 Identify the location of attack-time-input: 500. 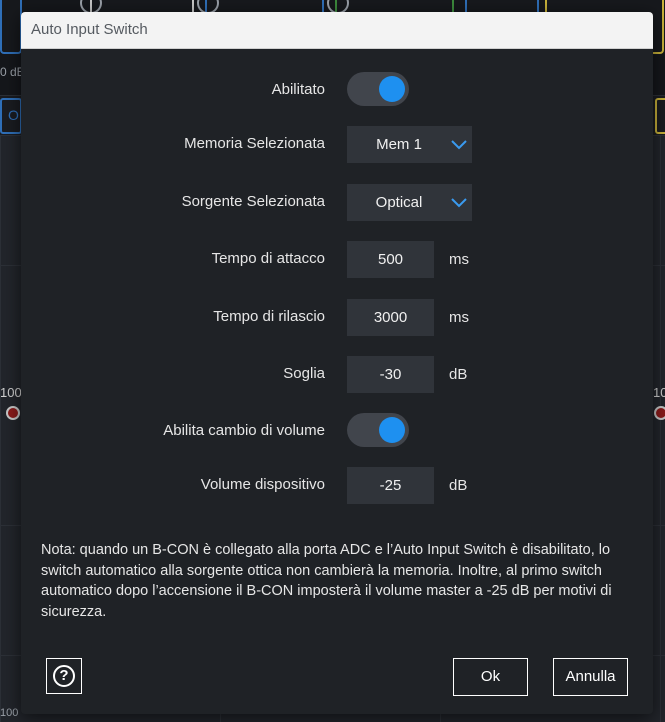
(390, 259).